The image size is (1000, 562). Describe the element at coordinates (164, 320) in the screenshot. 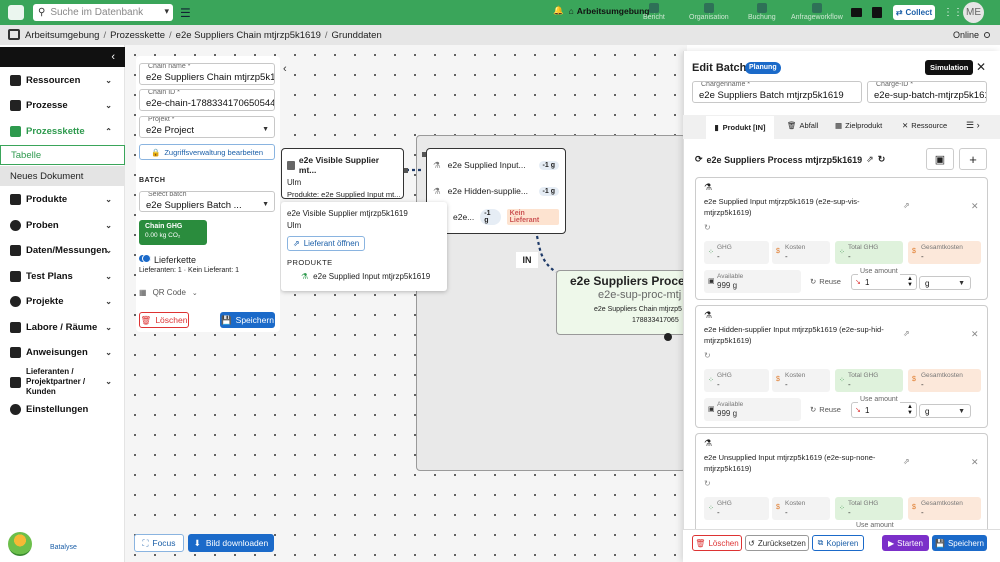

I see `delete-button: 🗑 Löschen` at that location.